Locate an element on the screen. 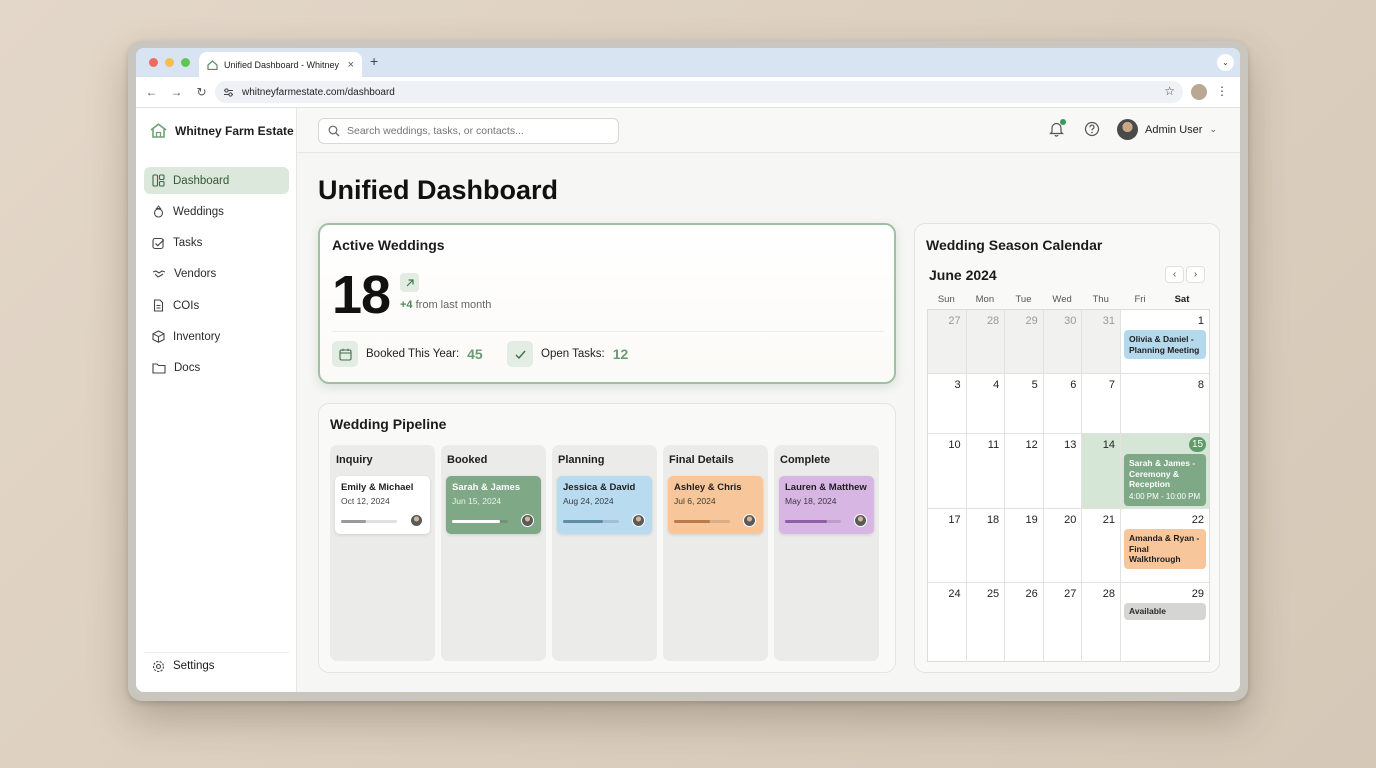  calendar-day: 29 is located at coordinates (1024, 342).